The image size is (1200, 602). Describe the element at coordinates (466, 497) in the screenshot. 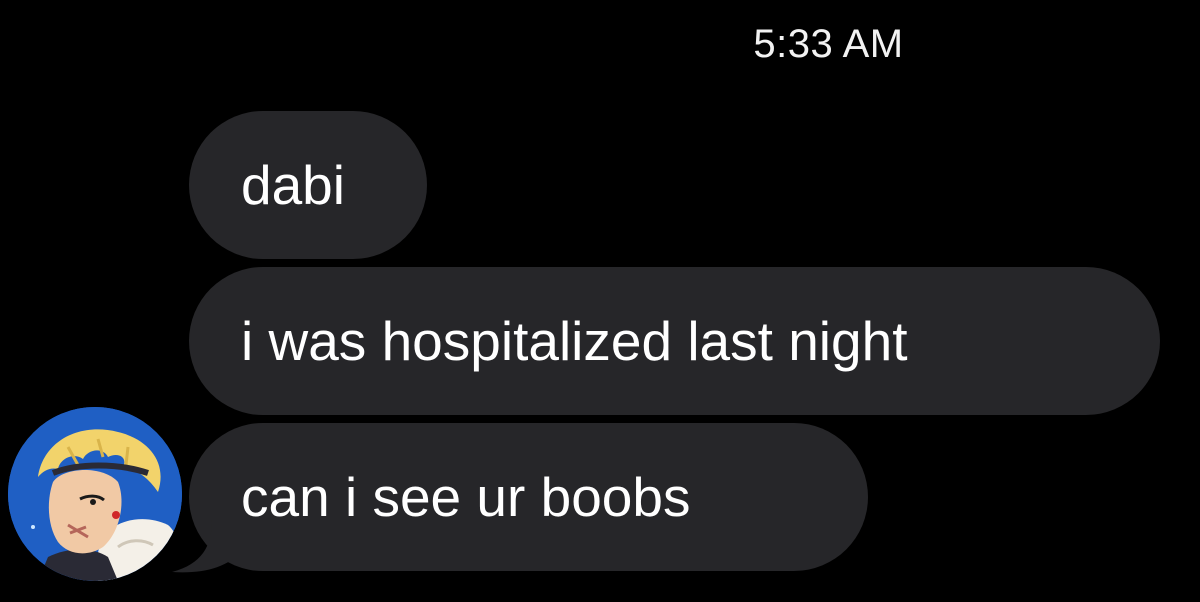

I see `message-text: can i see ur boobs` at that location.